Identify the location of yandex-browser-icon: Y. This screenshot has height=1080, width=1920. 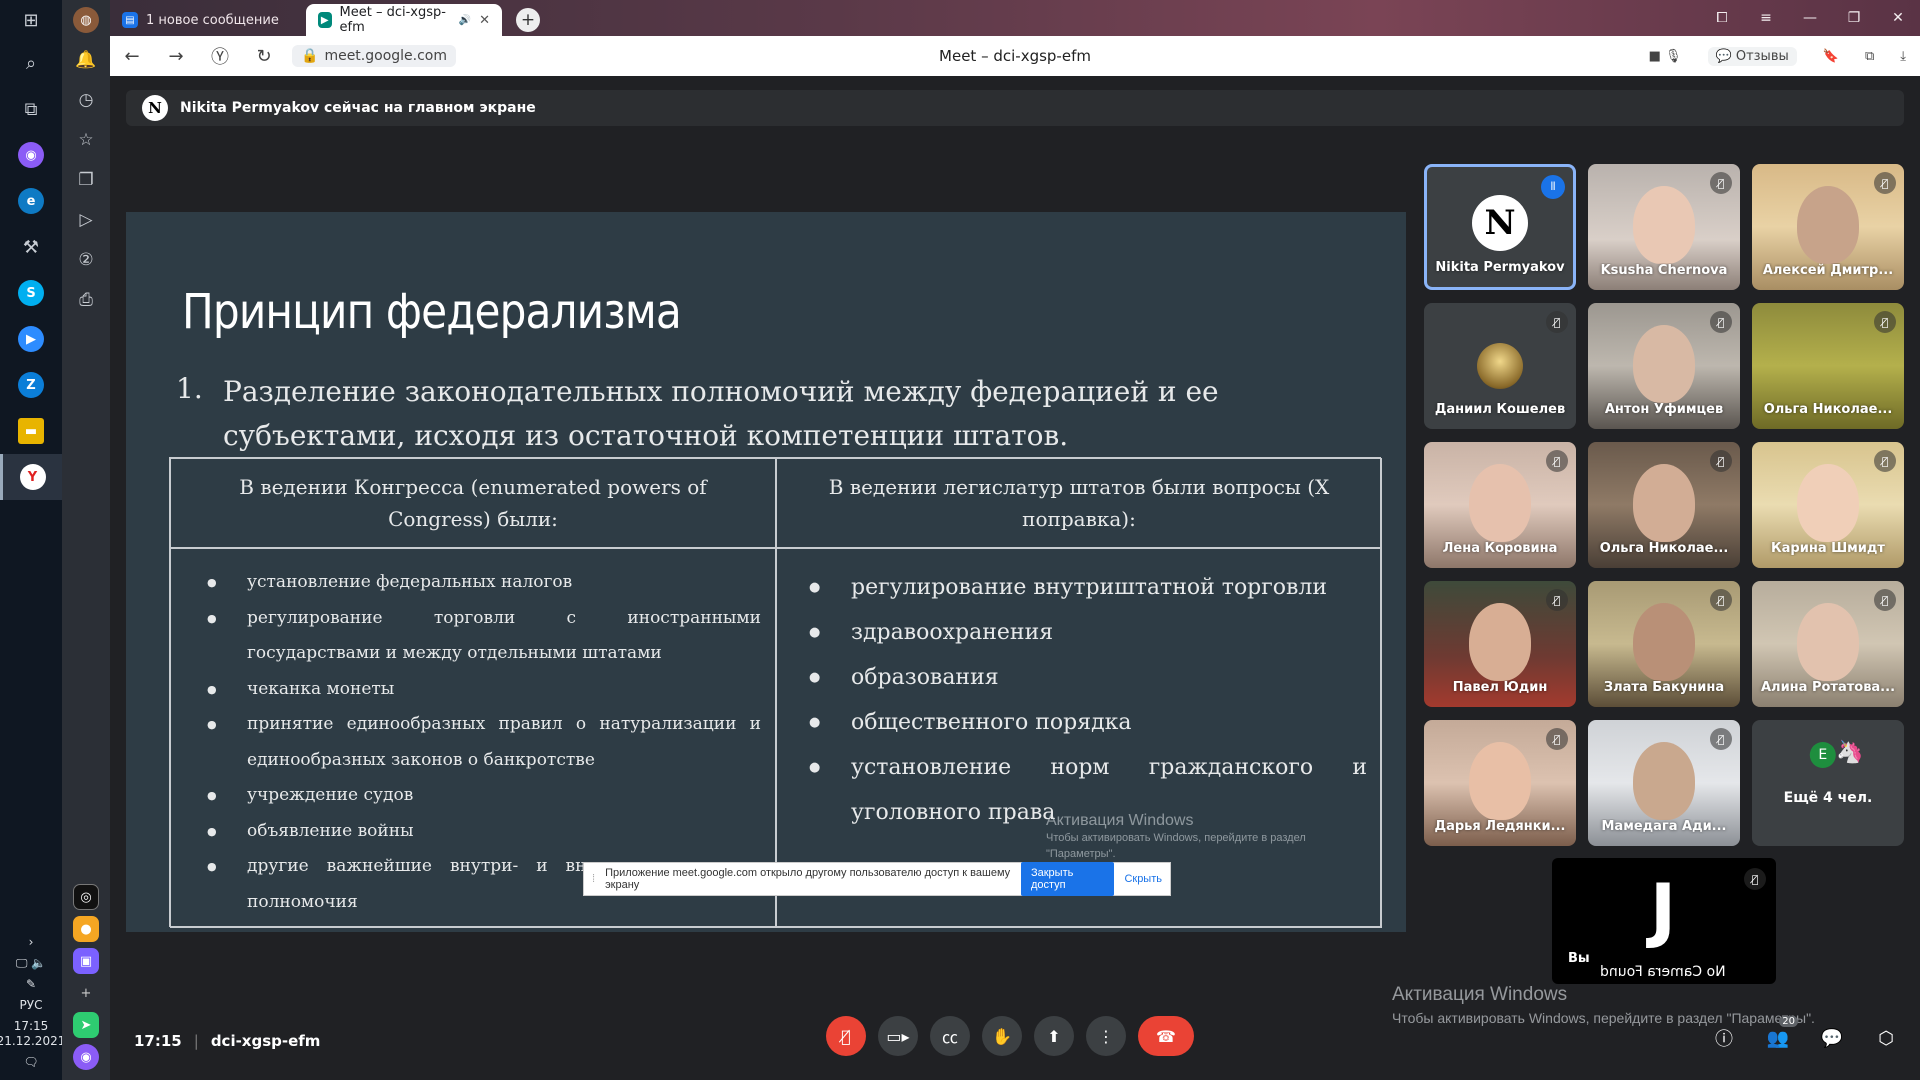
(31, 477).